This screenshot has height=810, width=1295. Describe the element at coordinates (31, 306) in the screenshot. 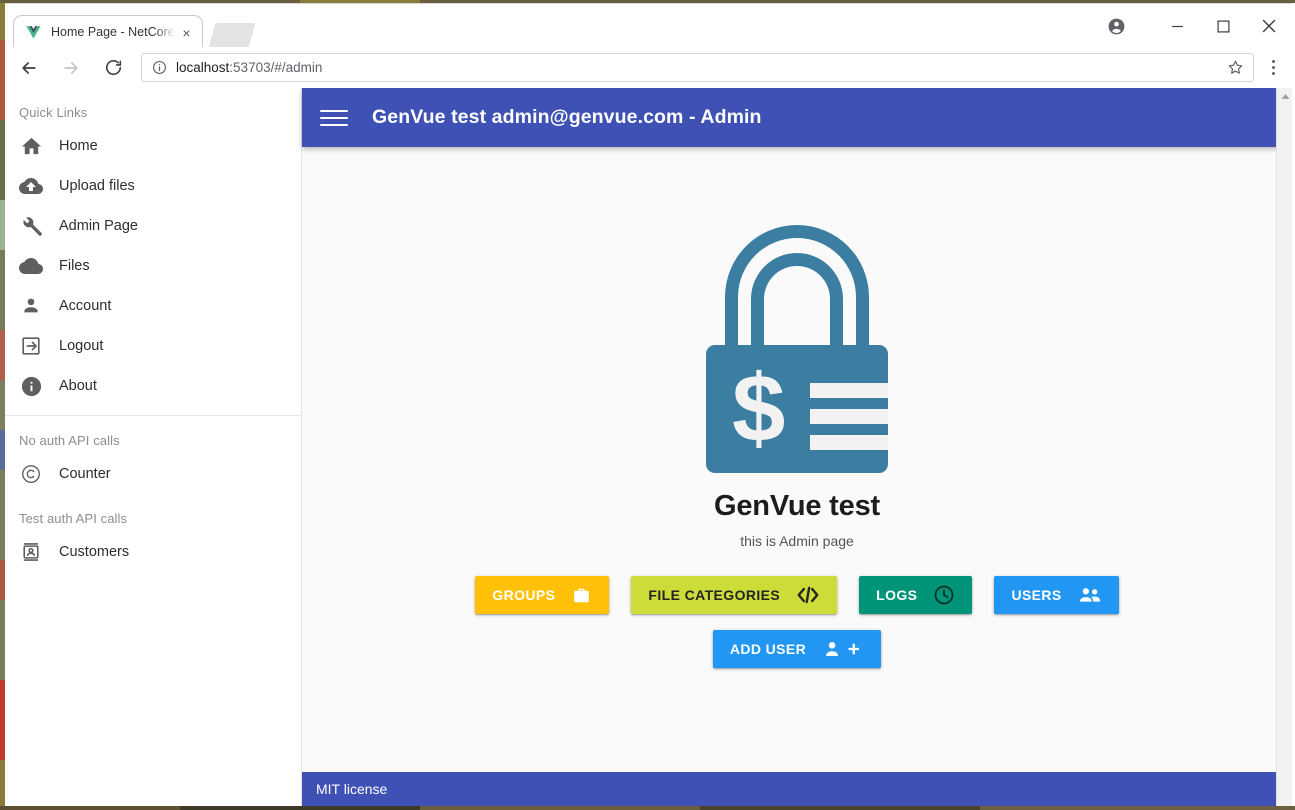

I see `person-icon` at that location.